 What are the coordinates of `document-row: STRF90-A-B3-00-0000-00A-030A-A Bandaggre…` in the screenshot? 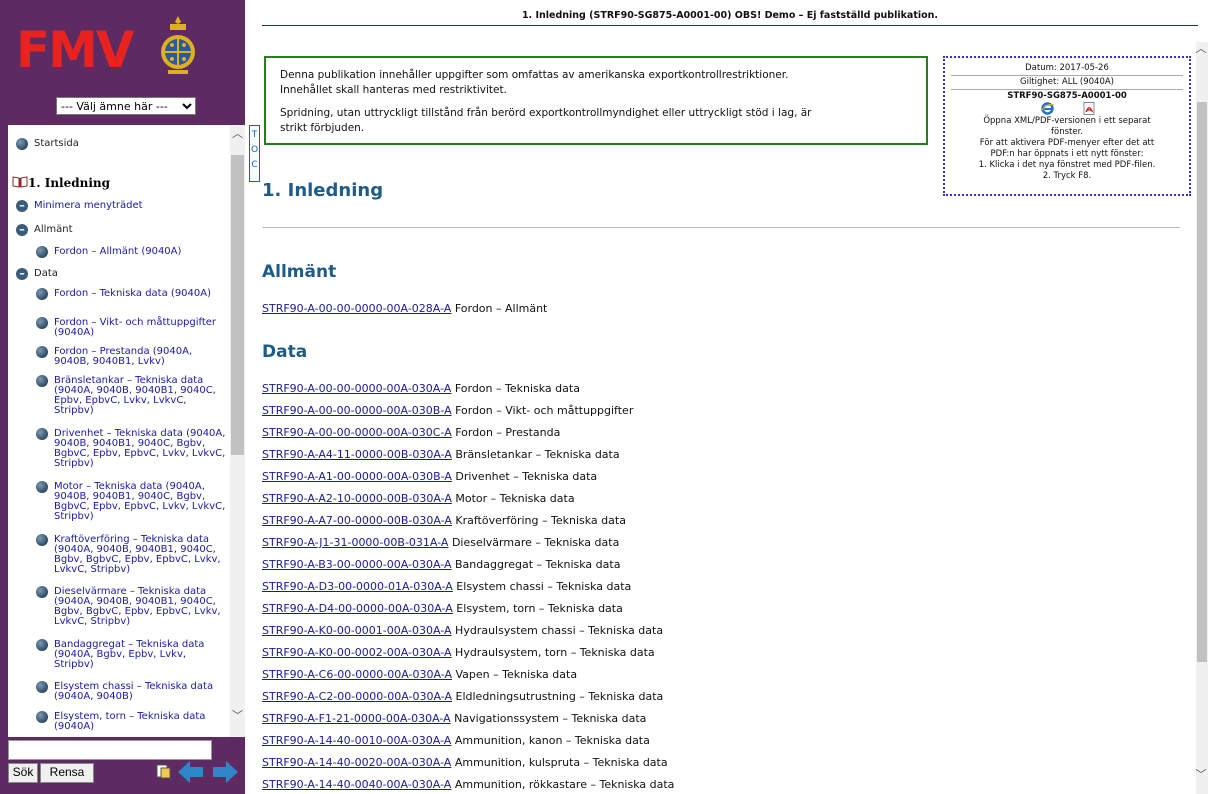 It's located at (441, 564).